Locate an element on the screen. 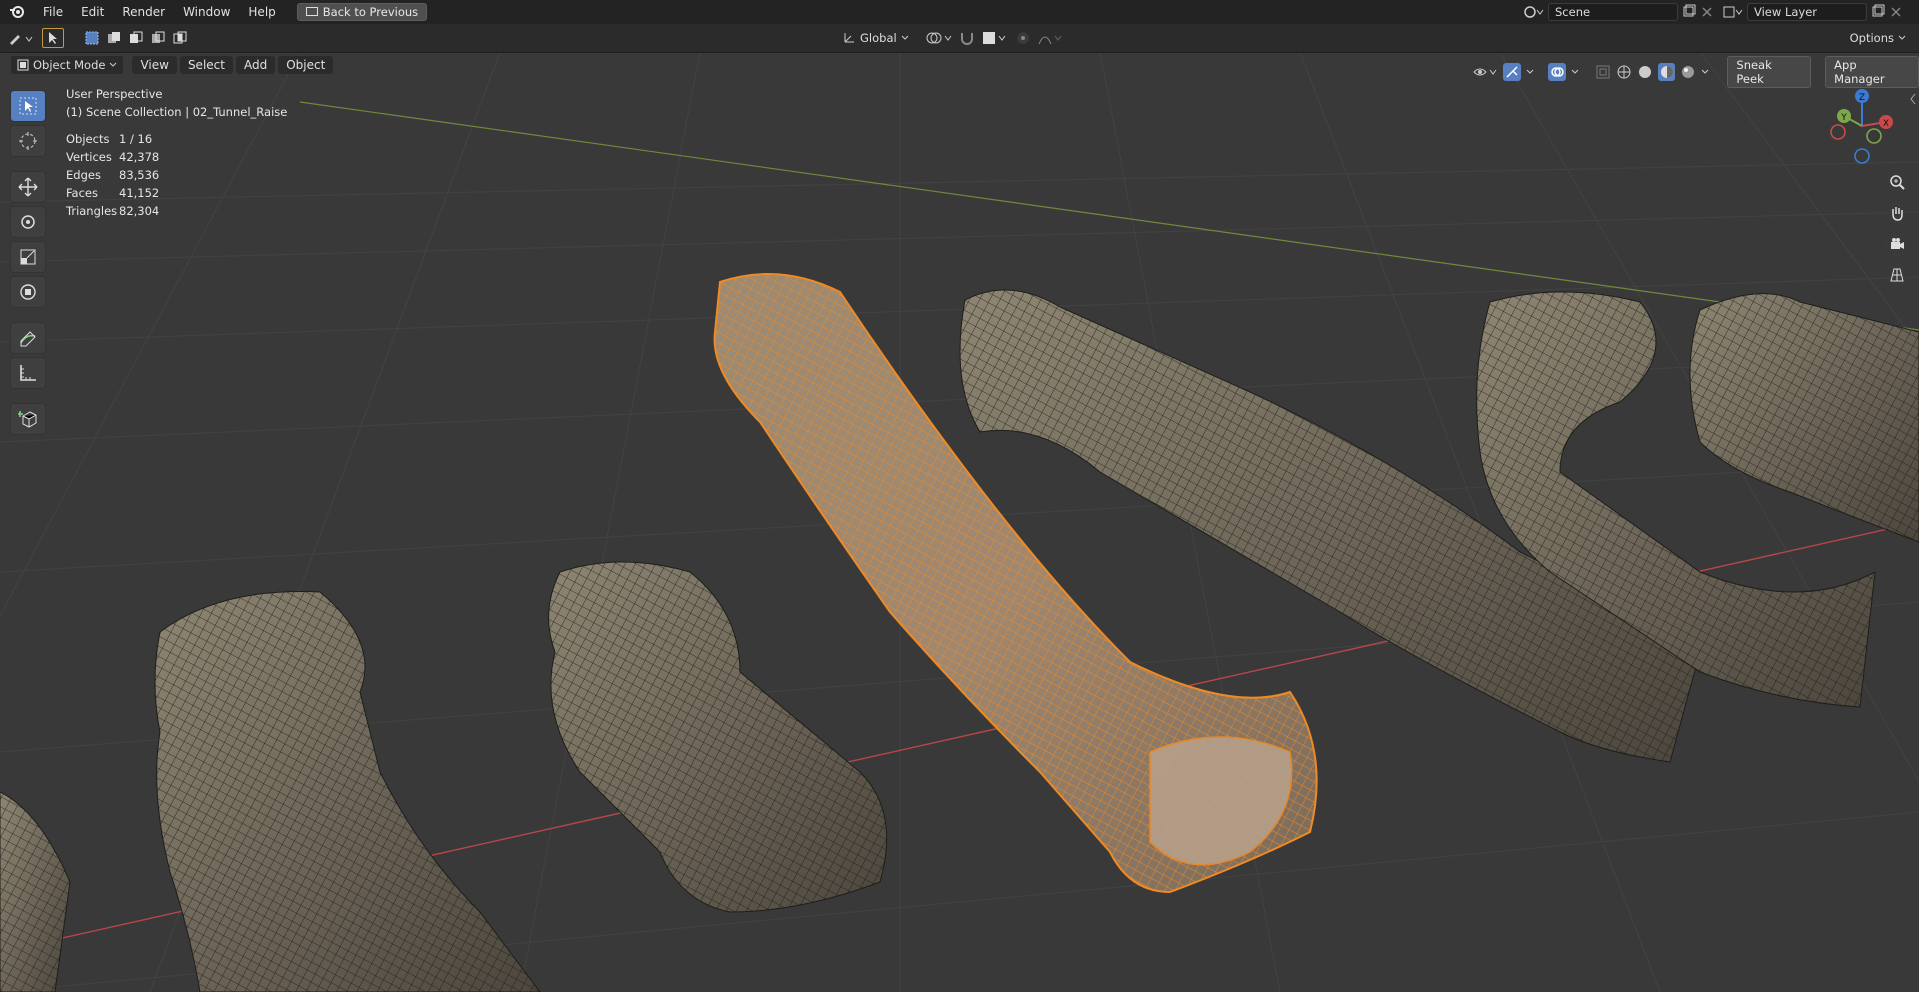  editor-type-icon is located at coordinates (22, 38).